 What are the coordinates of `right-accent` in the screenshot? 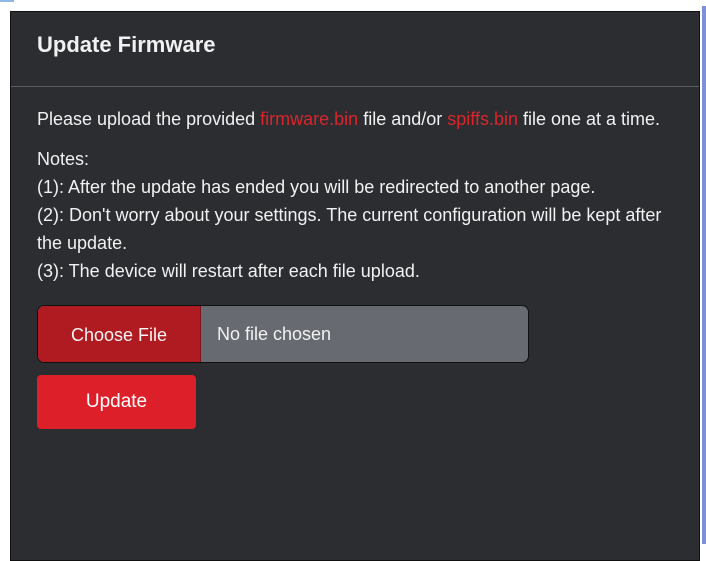 It's located at (704, 275).